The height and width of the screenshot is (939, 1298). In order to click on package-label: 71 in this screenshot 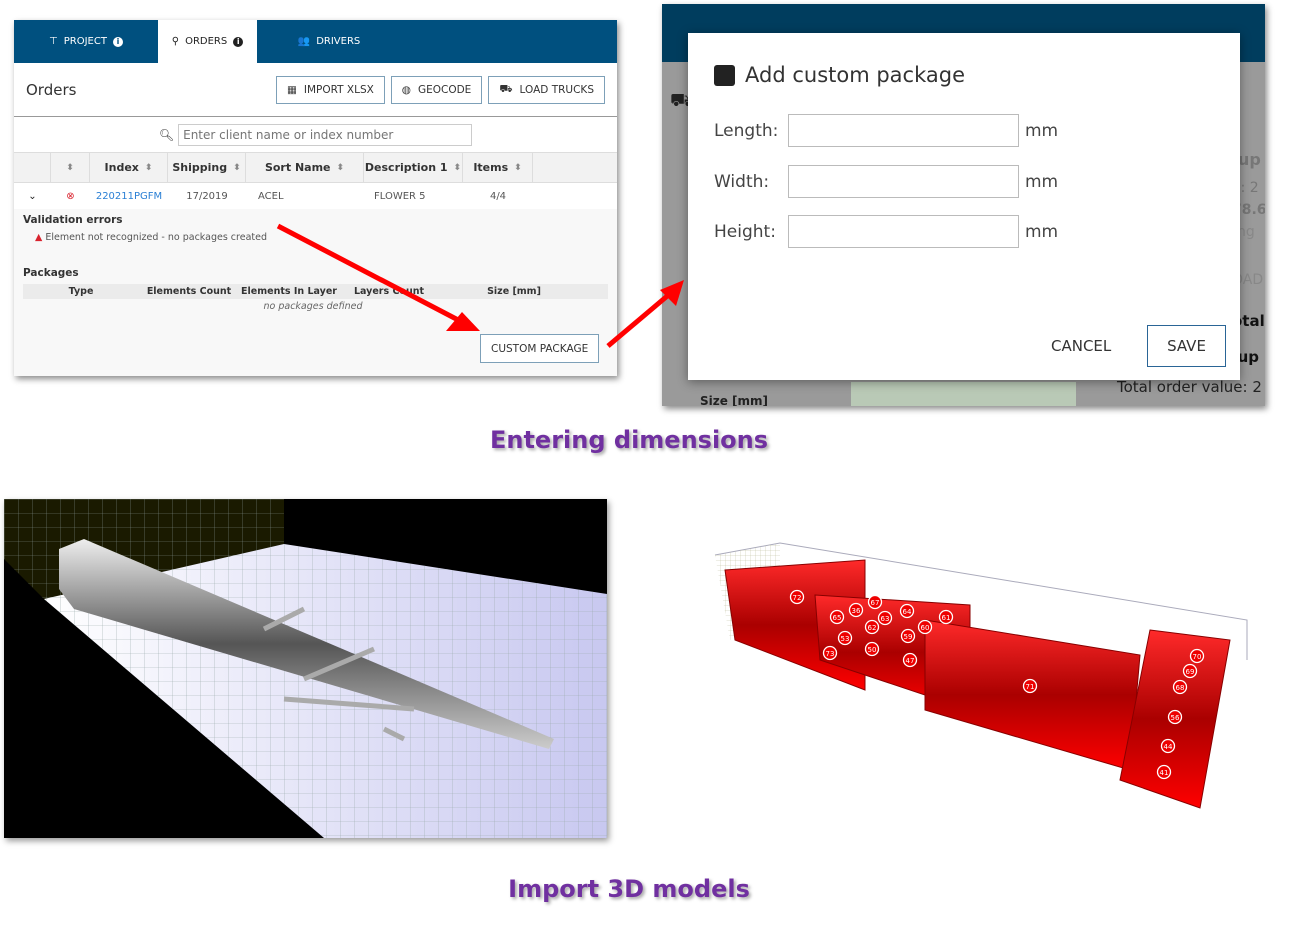, I will do `click(1030, 687)`.